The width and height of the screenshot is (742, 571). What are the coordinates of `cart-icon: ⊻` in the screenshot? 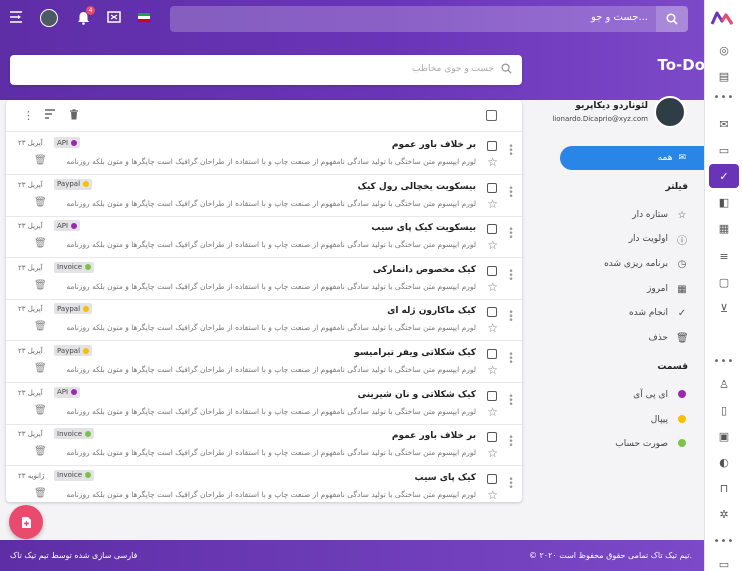 It's located at (723, 308).